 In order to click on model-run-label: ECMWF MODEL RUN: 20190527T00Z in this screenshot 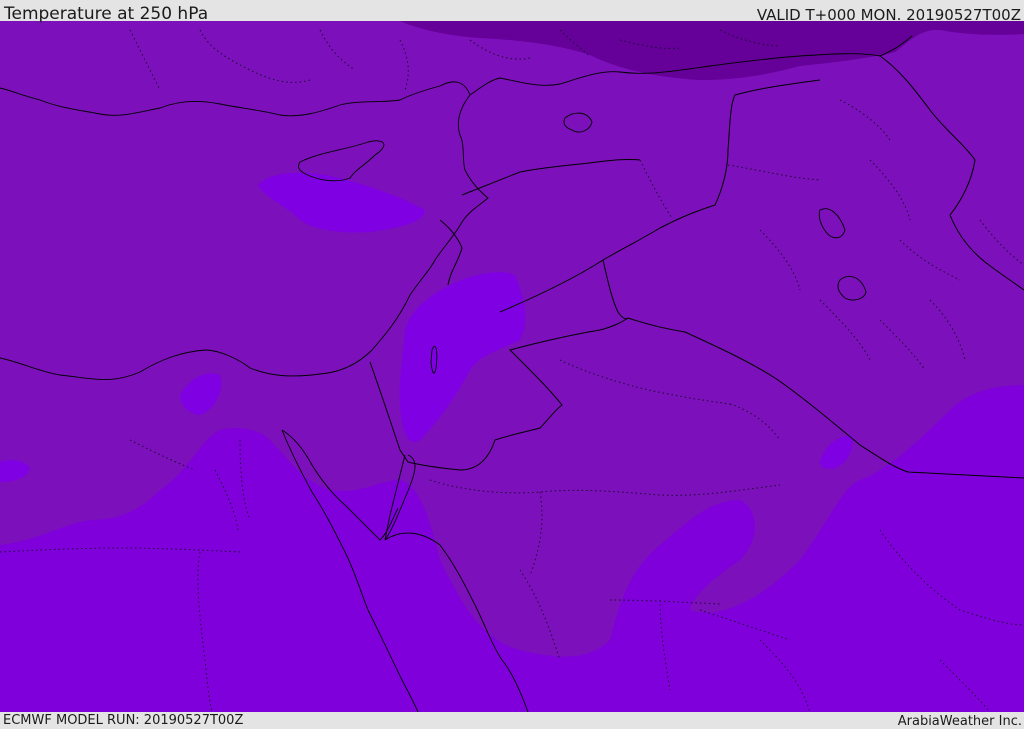, I will do `click(123, 720)`.